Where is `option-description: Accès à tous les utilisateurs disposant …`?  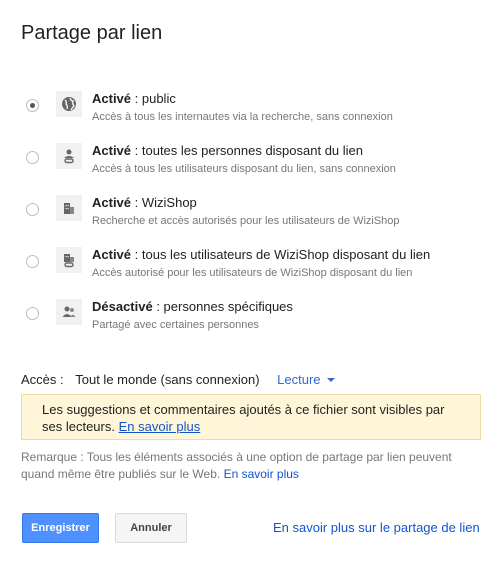 option-description: Accès à tous les utilisateurs disposant … is located at coordinates (244, 169).